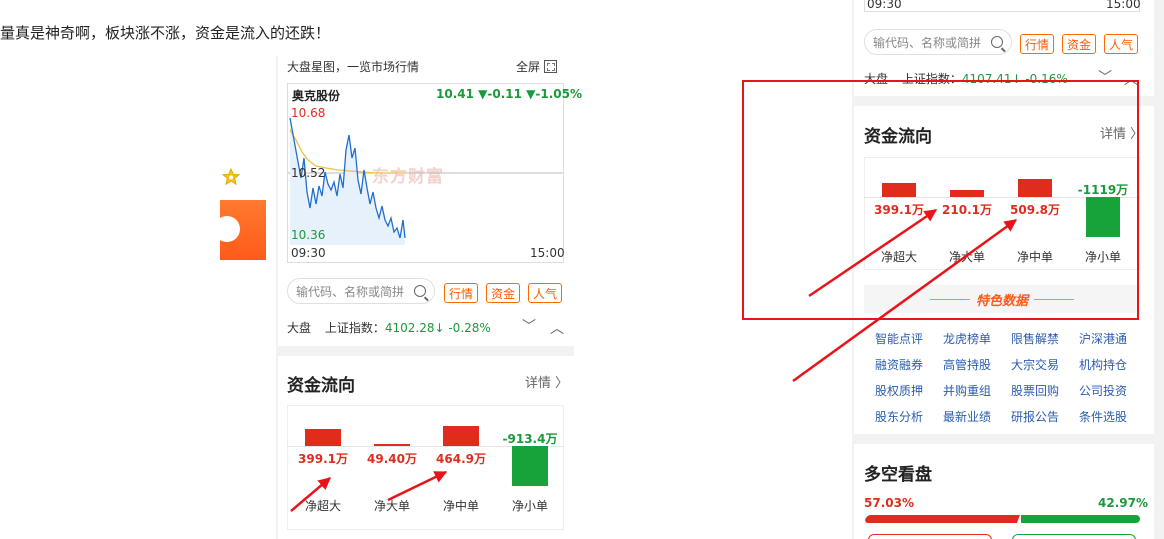 This screenshot has height=539, width=1164. What do you see at coordinates (547, 253) in the screenshot?
I see `time-end-label: 15:00` at bounding box center [547, 253].